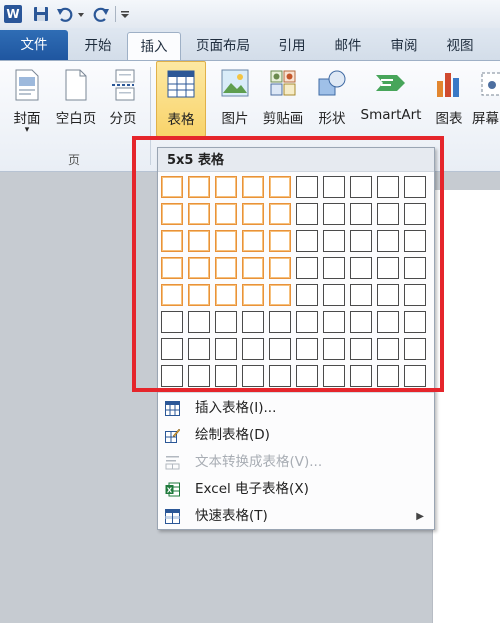 The width and height of the screenshot is (500, 623). Describe the element at coordinates (296, 516) in the screenshot. I see `menu-item-quick-tables: 快速表格(T) ▶` at that location.